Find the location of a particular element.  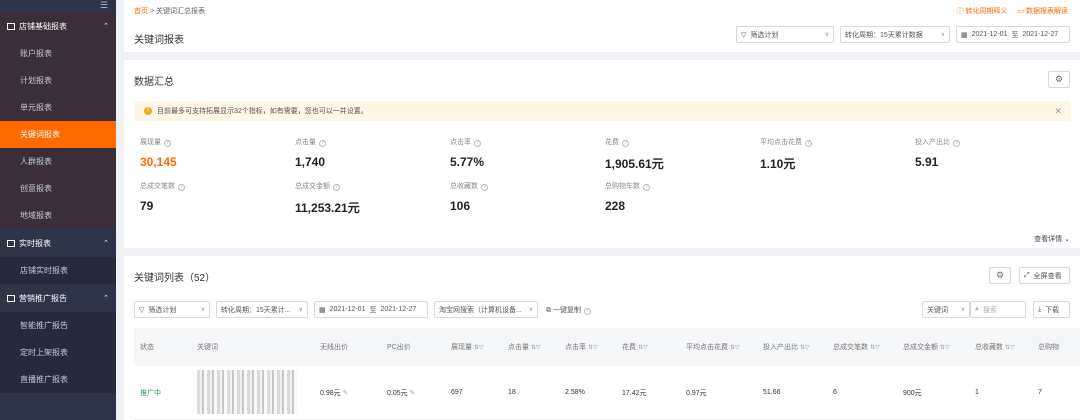

metric-clicks: 点击量? 1,740 is located at coordinates (370, 153).